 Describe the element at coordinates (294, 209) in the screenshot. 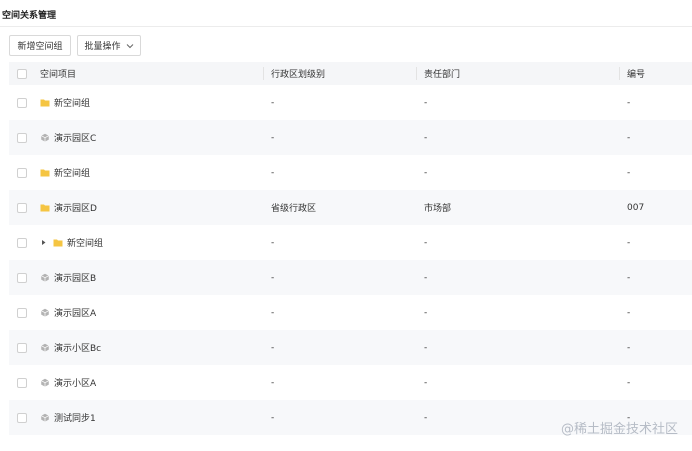

I see `row-level-cell: 省级行政区` at that location.